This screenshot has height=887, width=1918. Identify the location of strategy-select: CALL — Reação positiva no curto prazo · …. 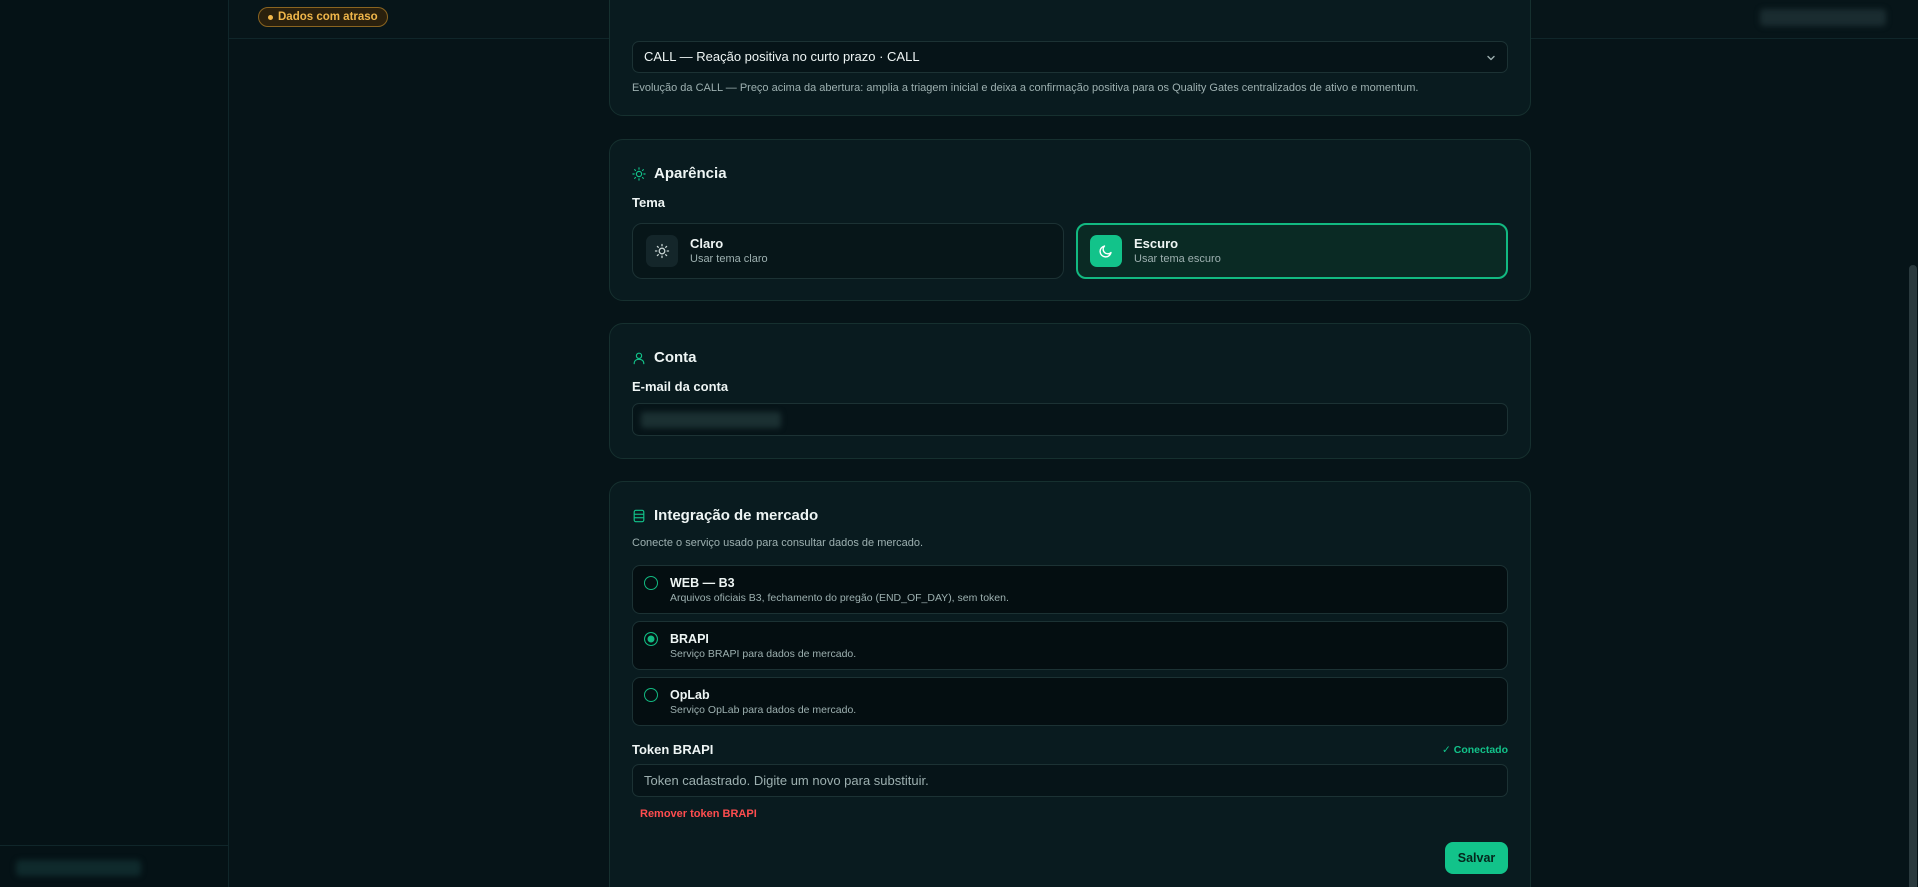
(1070, 57).